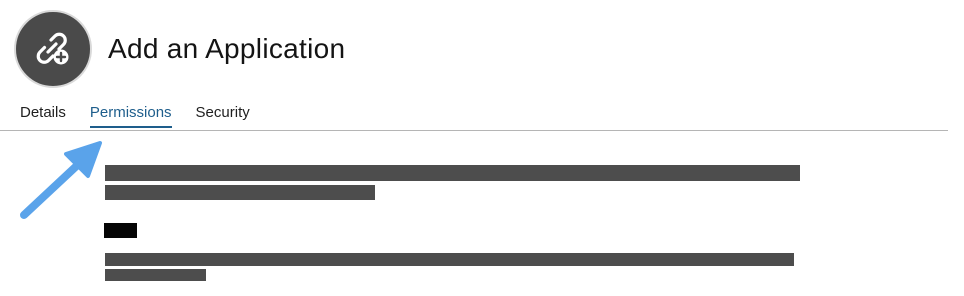  What do you see at coordinates (43, 114) in the screenshot?
I see `tab-details: Details` at bounding box center [43, 114].